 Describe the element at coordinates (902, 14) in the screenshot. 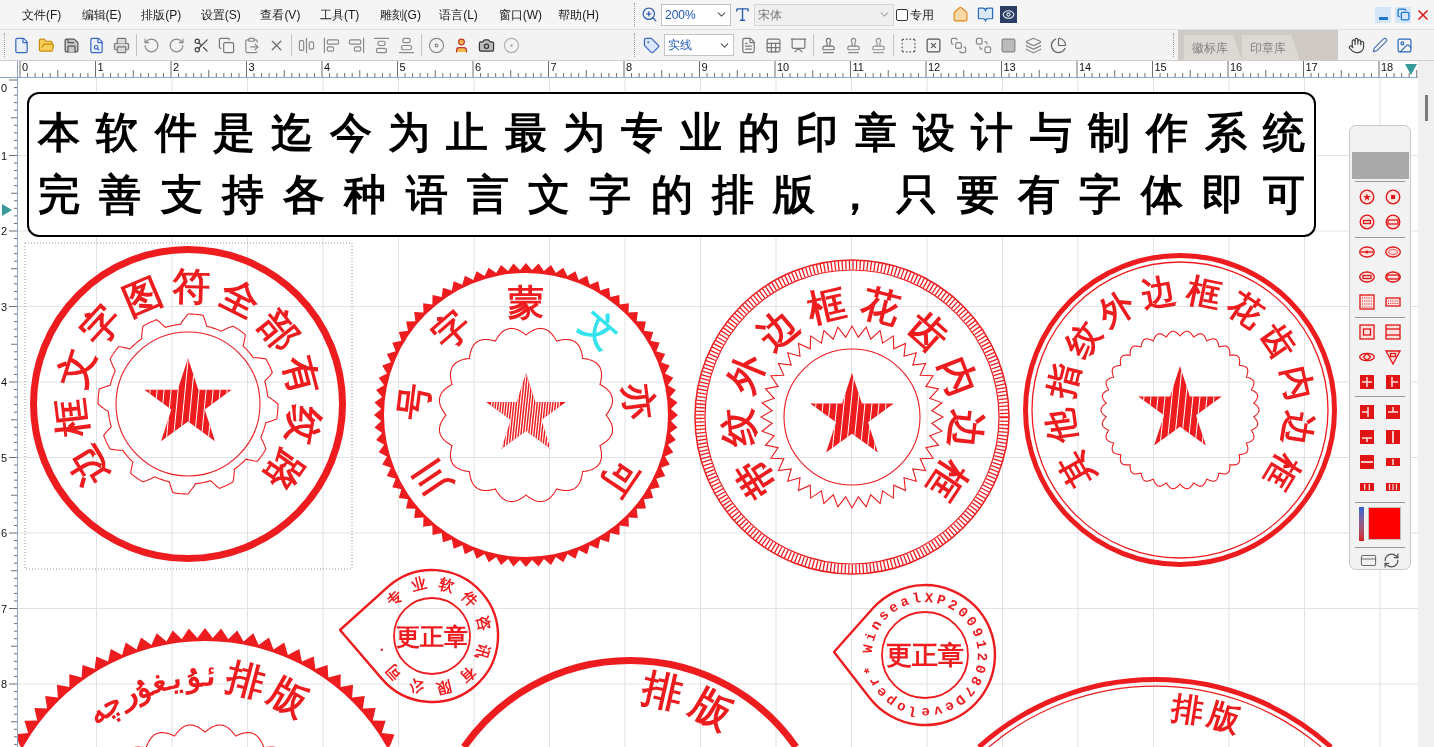

I see `checkbox` at that location.